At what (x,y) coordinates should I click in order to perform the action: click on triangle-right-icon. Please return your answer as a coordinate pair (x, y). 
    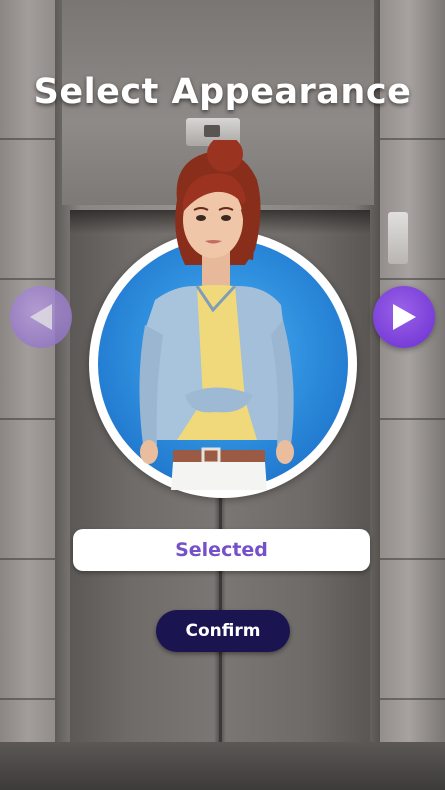
    Looking at the image, I should click on (404, 317).